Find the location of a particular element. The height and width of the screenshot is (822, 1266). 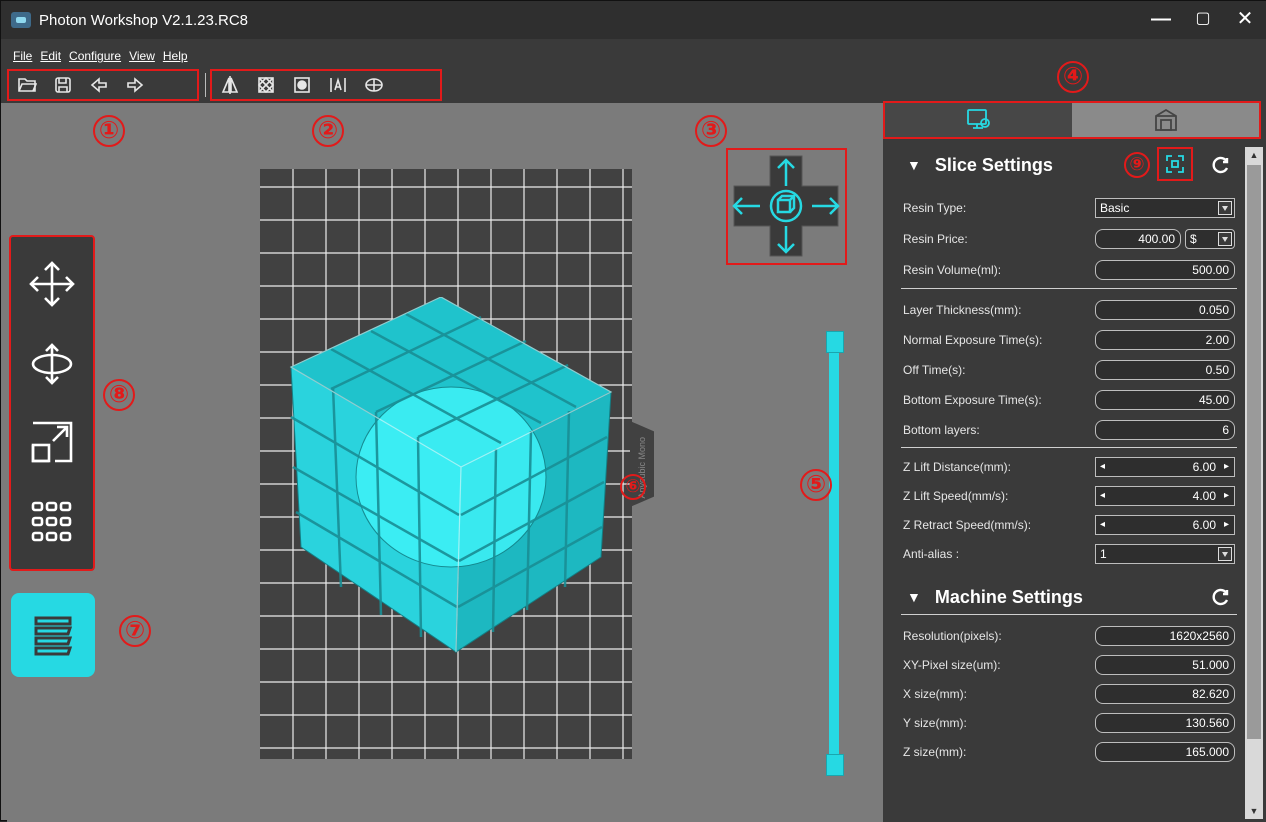

fit-button is located at coordinates (1175, 164).